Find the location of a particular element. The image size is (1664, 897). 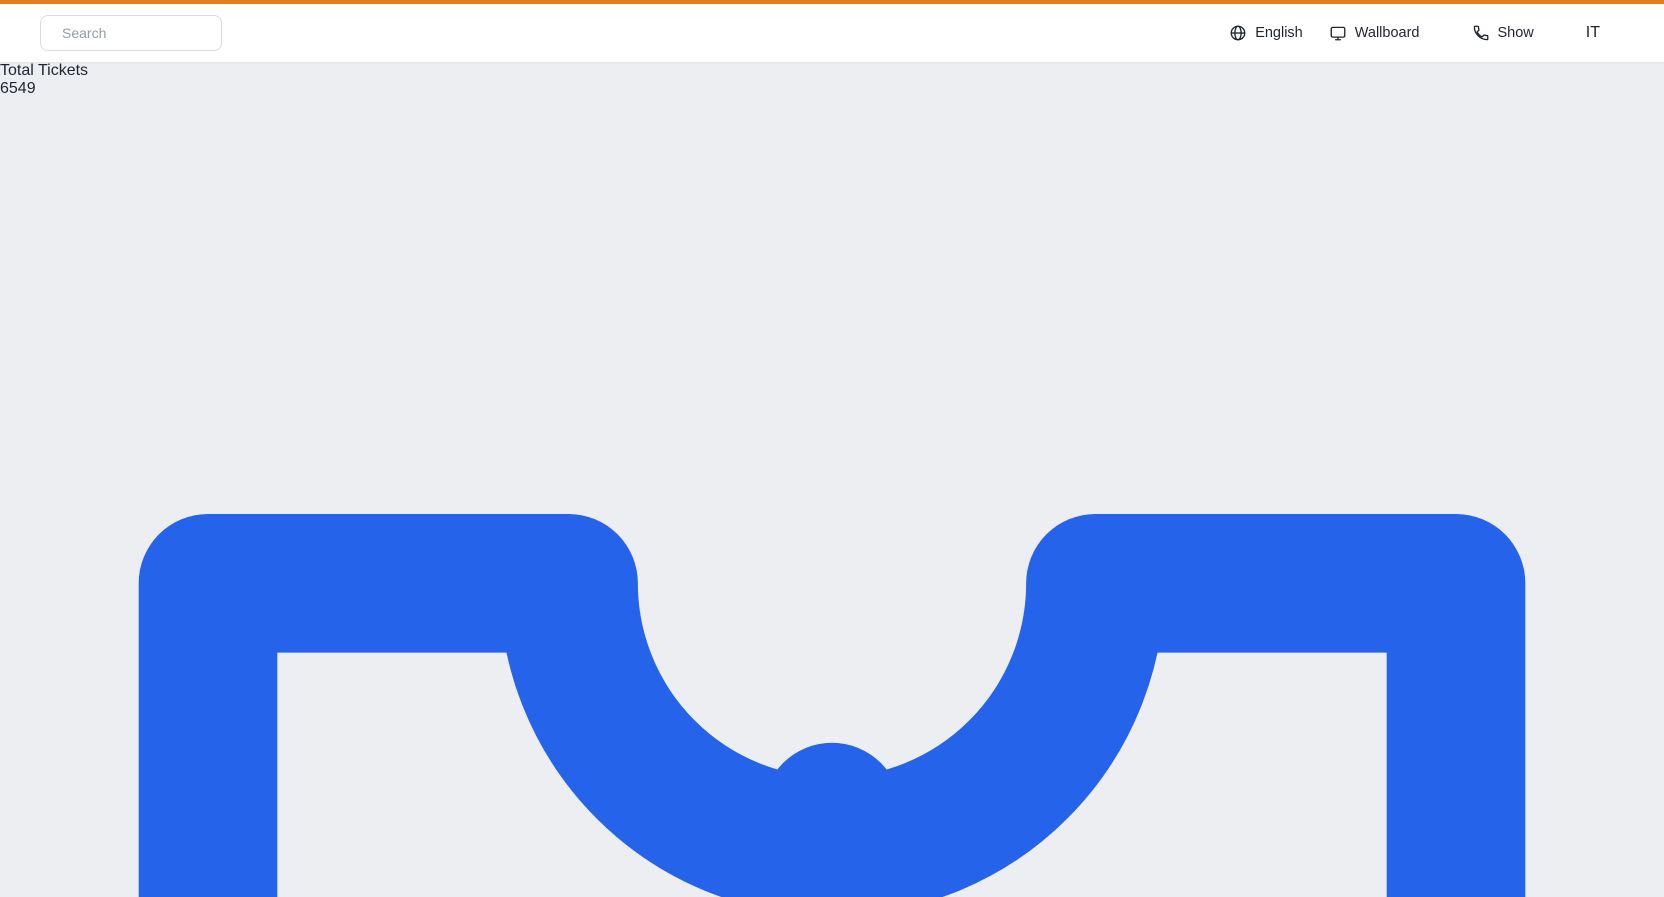

user-avatar: IT is located at coordinates (1593, 33).